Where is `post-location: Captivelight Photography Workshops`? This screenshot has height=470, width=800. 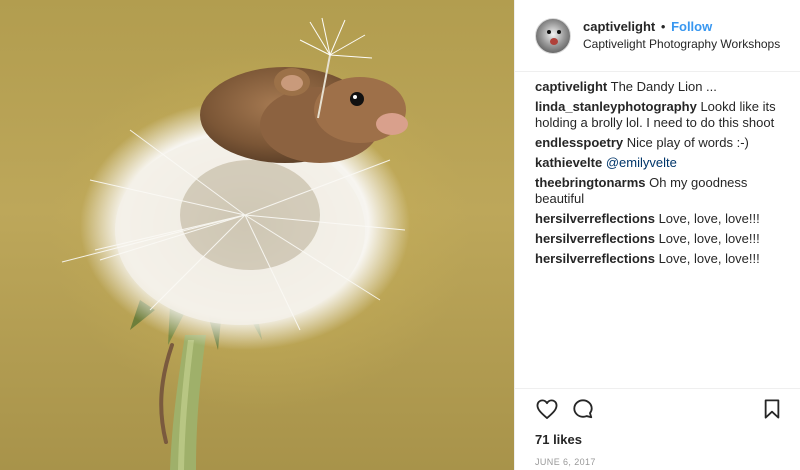 post-location: Captivelight Photography Workshops is located at coordinates (681, 44).